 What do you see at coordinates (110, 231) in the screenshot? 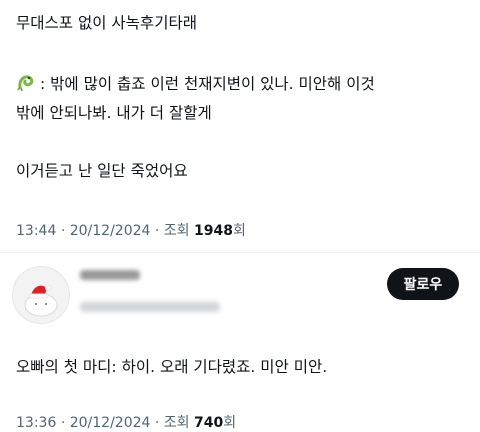
I see `post-date: 20/12/2024` at bounding box center [110, 231].